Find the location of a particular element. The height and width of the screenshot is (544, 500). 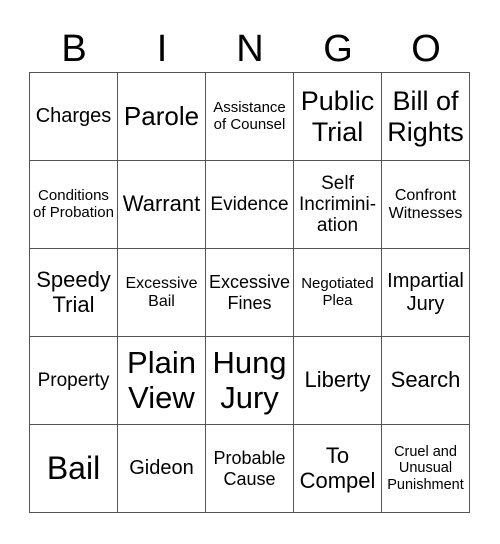

bingo-cell: Warrant is located at coordinates (161, 204).